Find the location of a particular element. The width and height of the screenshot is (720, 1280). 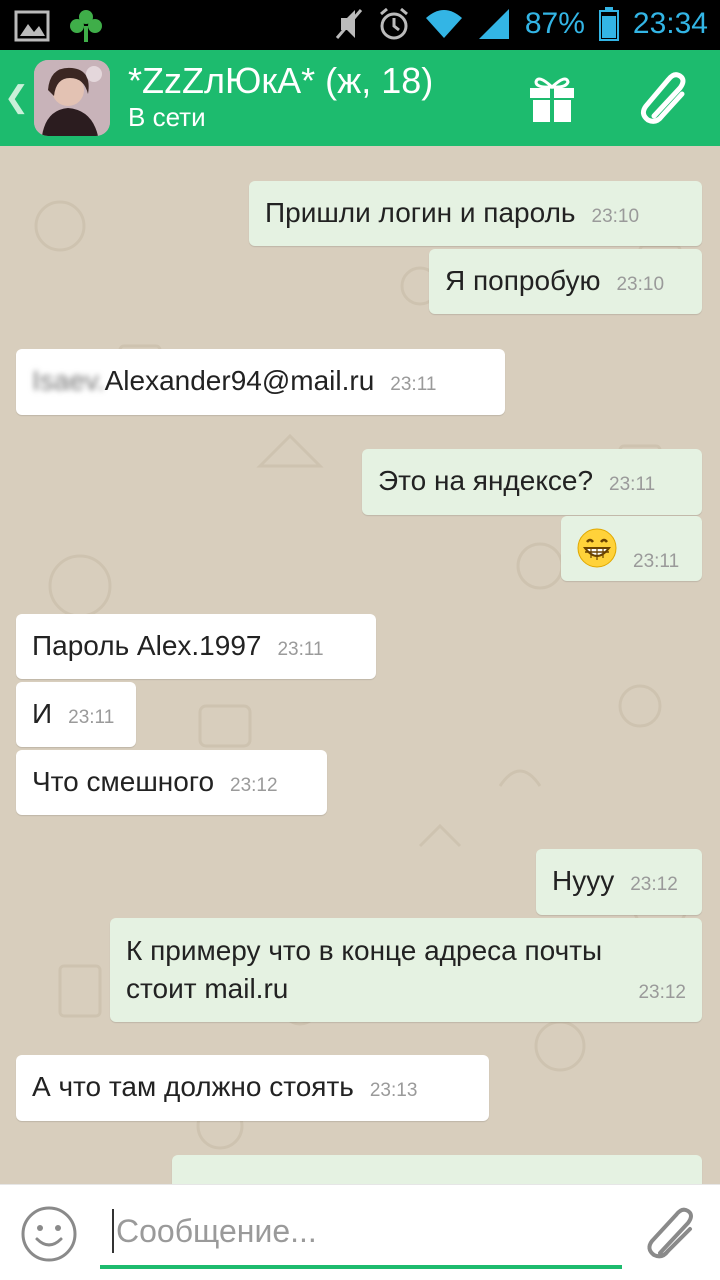

text-caret is located at coordinates (113, 1231).